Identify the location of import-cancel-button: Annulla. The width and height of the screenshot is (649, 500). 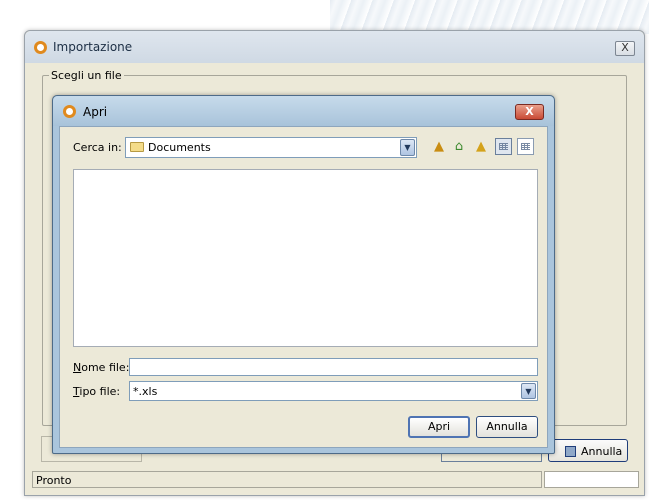
(588, 450).